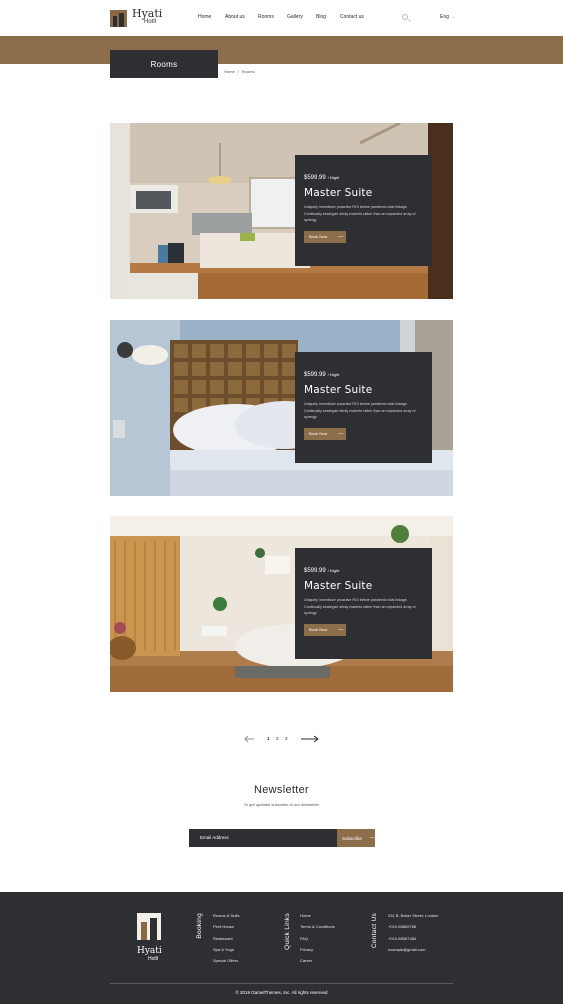 This screenshot has height=1004, width=563. Describe the element at coordinates (226, 963) in the screenshot. I see `footer-link: Special Offers` at that location.